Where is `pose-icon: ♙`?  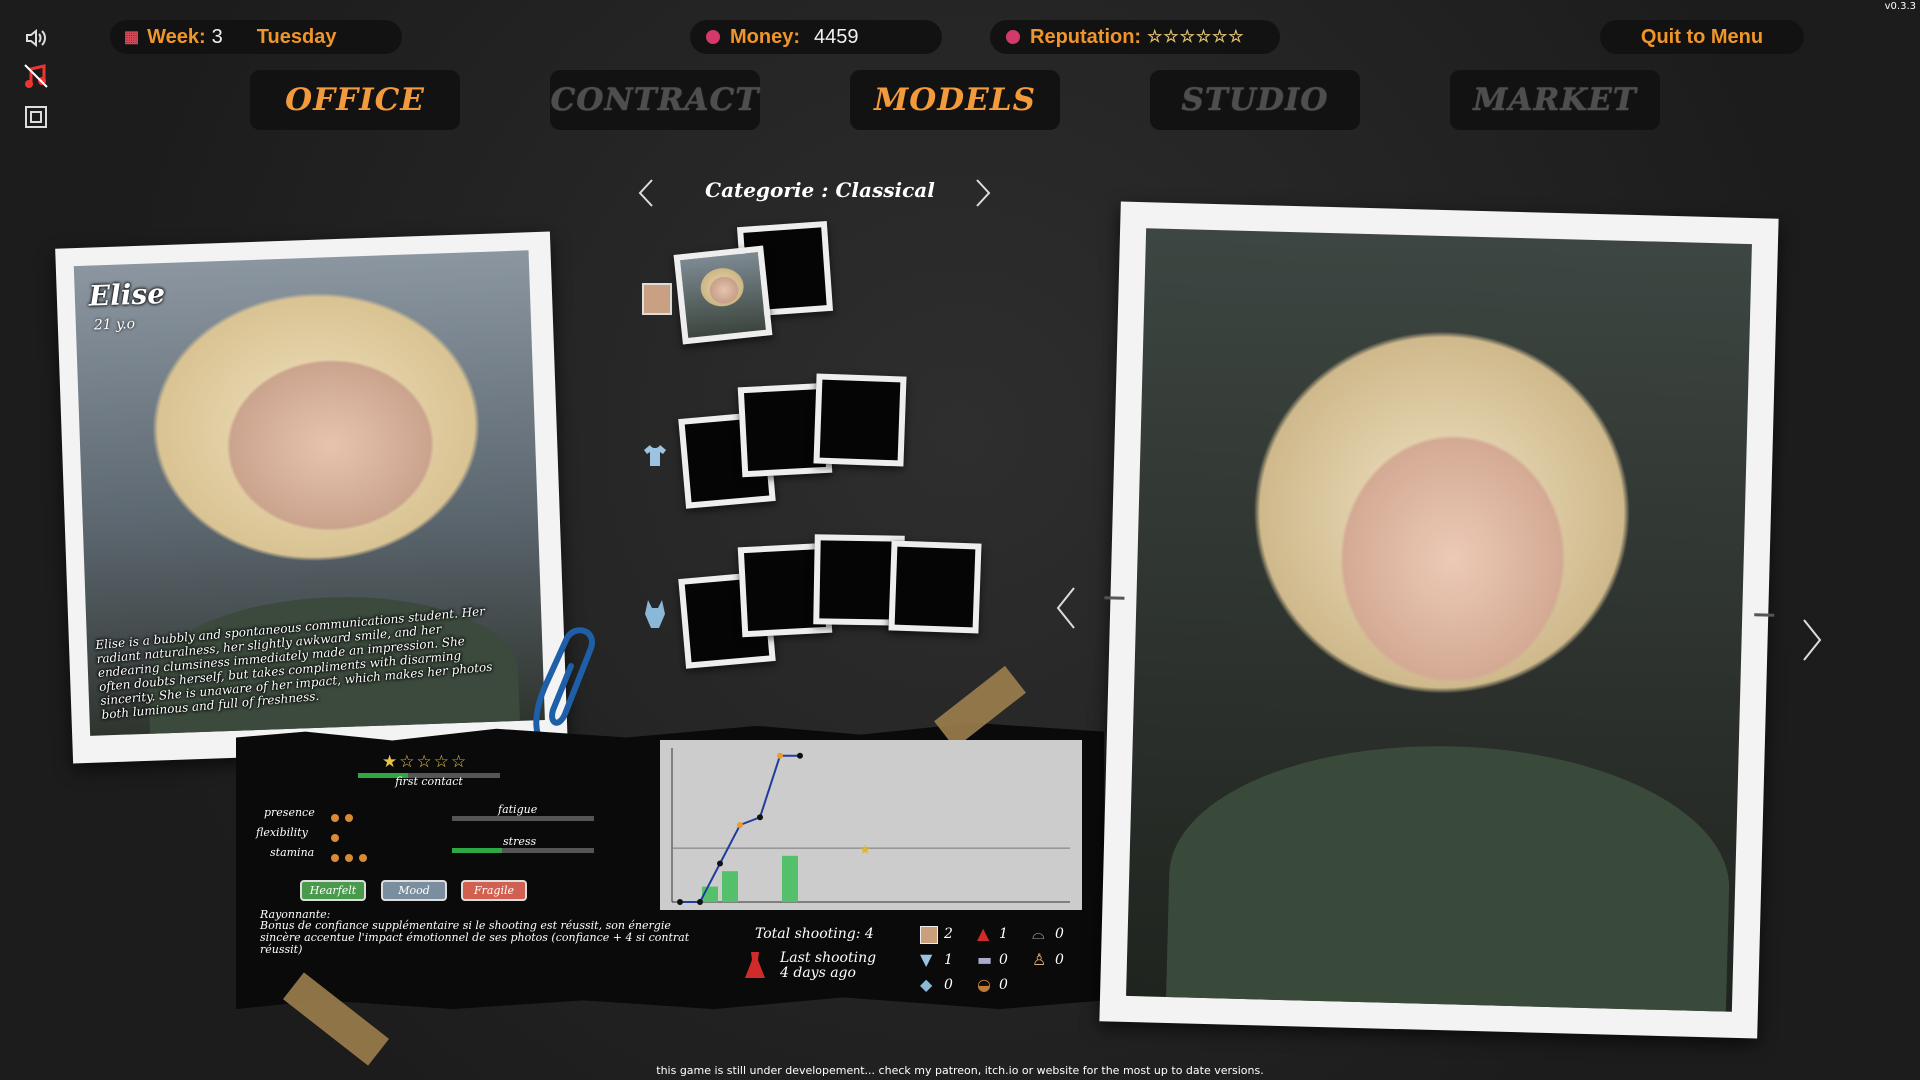
pose-icon: ♙ is located at coordinates (1039, 959).